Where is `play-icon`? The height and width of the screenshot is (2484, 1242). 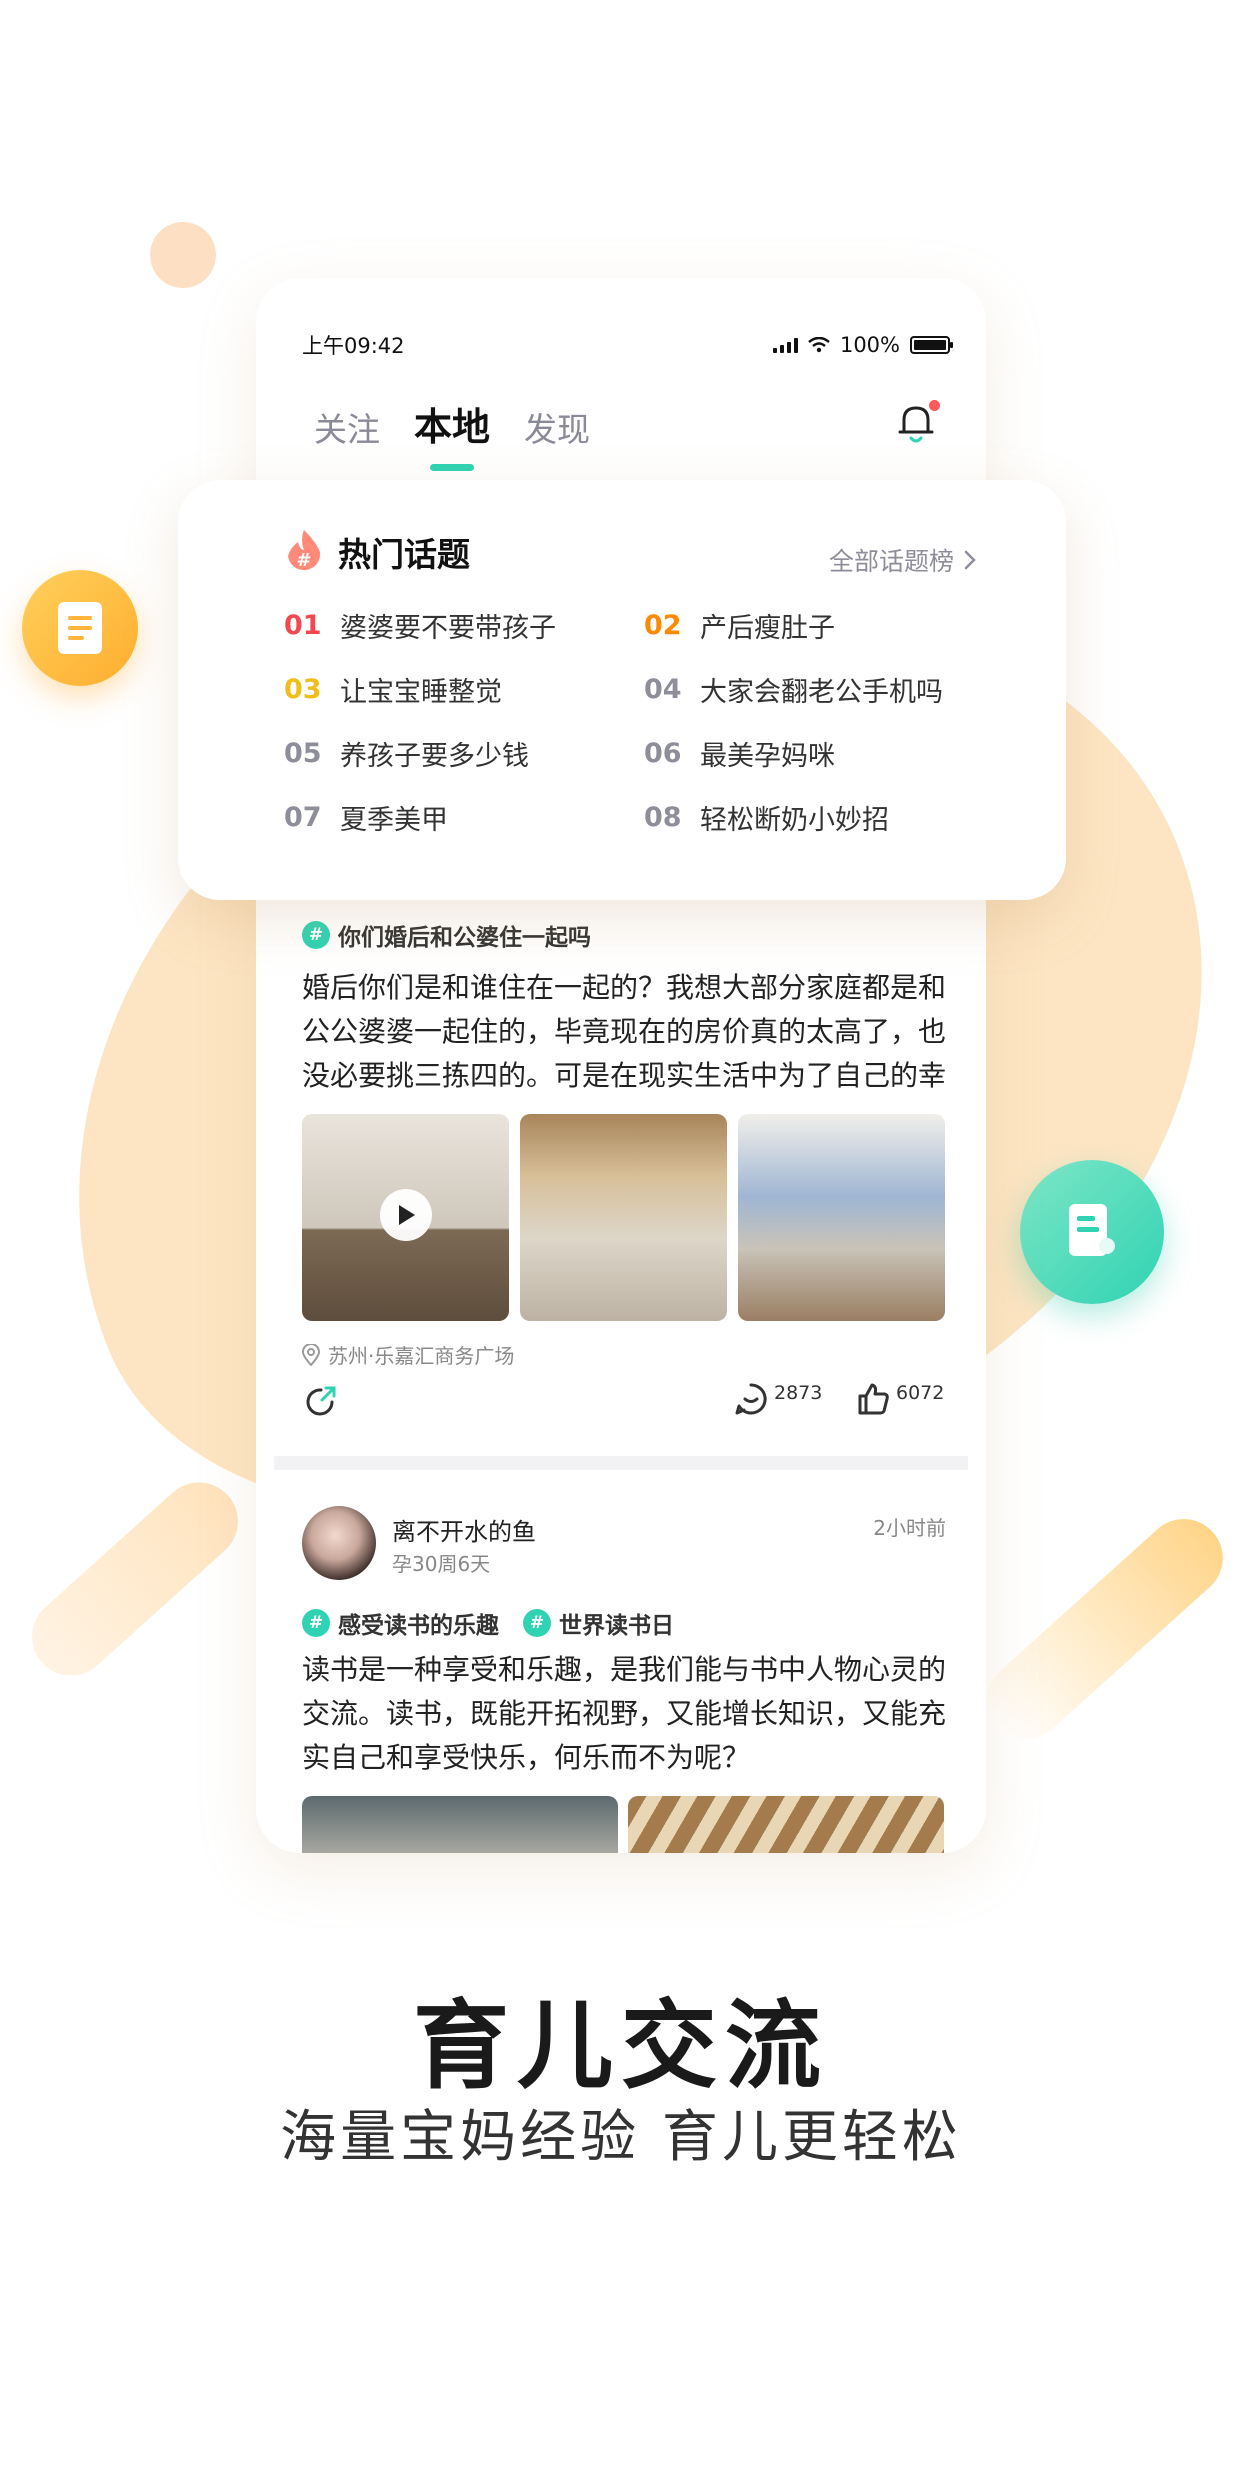
play-icon is located at coordinates (406, 1215).